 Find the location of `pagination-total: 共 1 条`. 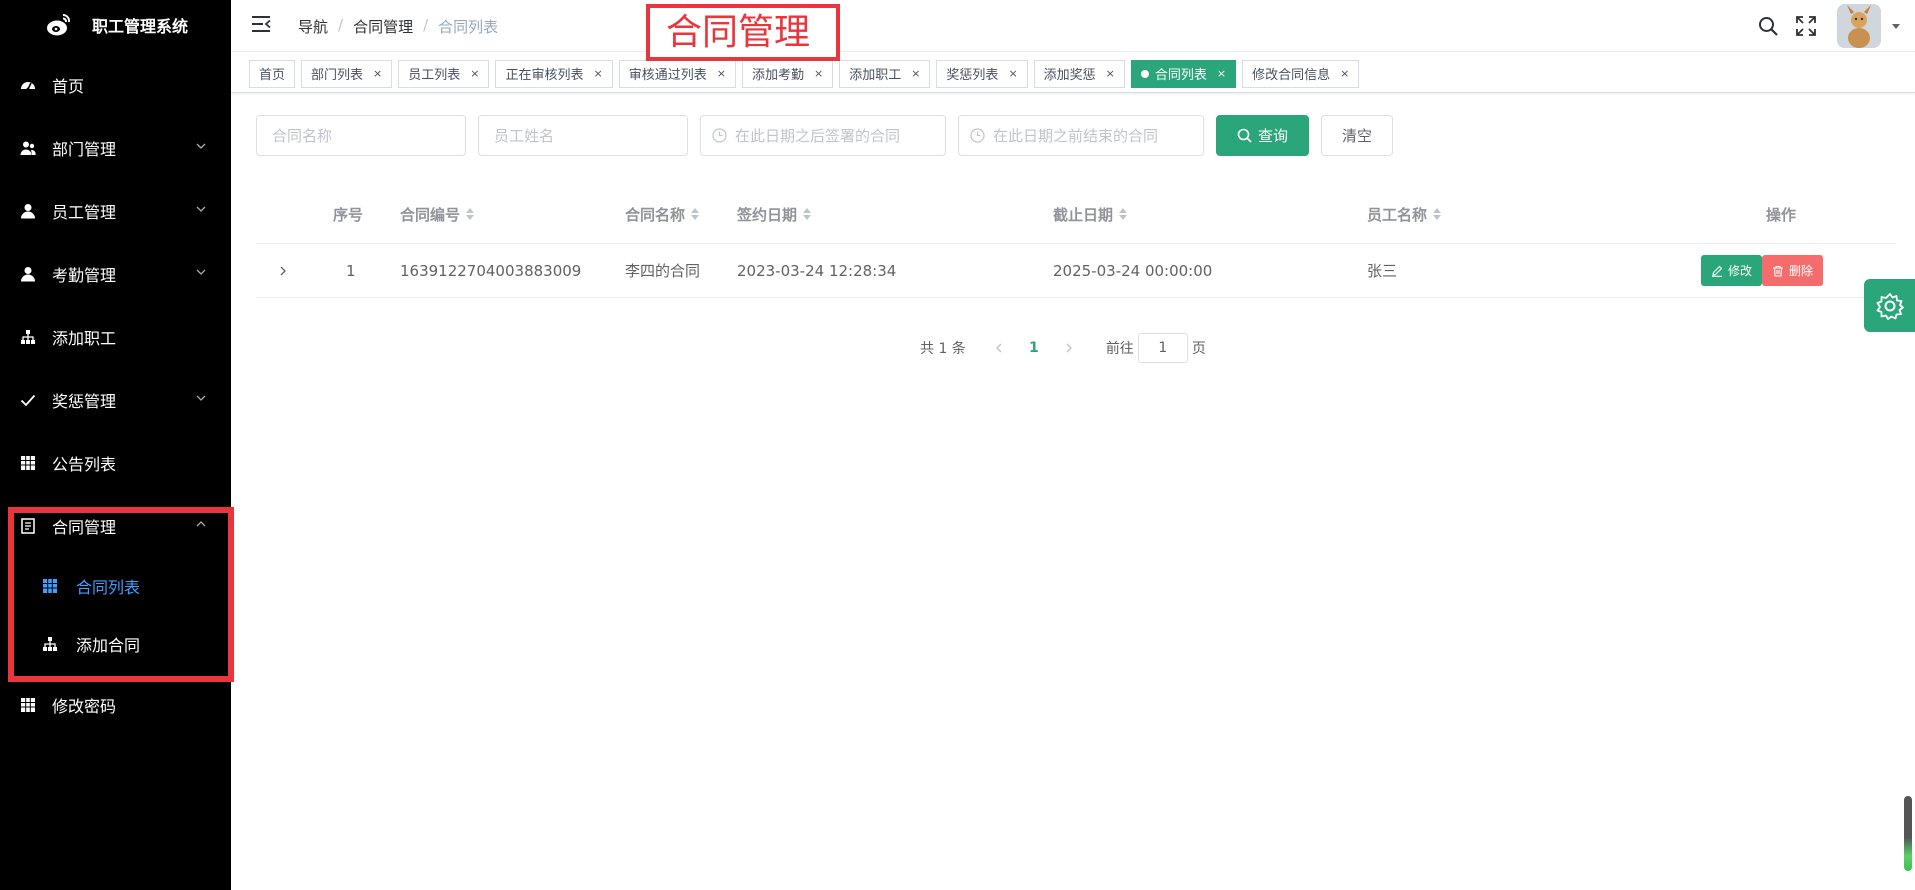

pagination-total: 共 1 条 is located at coordinates (943, 349).